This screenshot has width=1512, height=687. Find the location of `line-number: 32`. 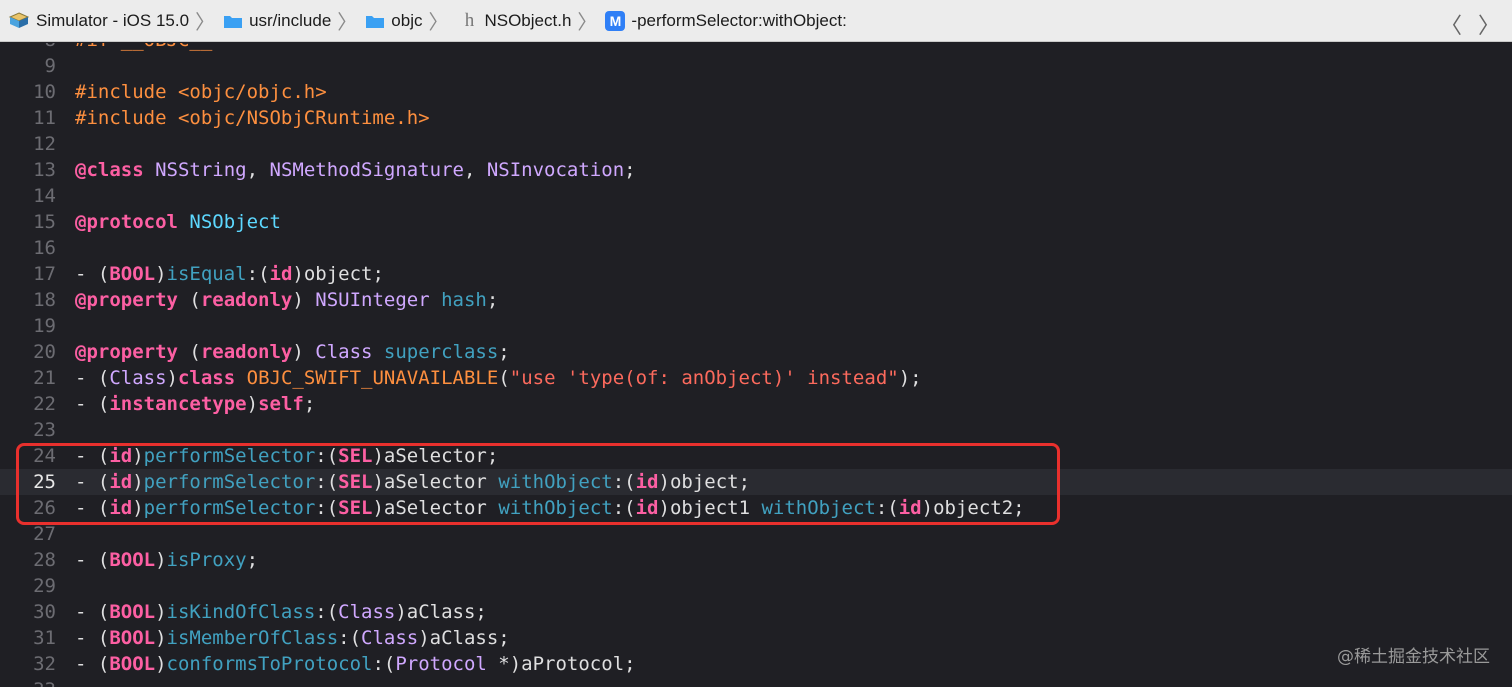

line-number: 32 is located at coordinates (44, 664).